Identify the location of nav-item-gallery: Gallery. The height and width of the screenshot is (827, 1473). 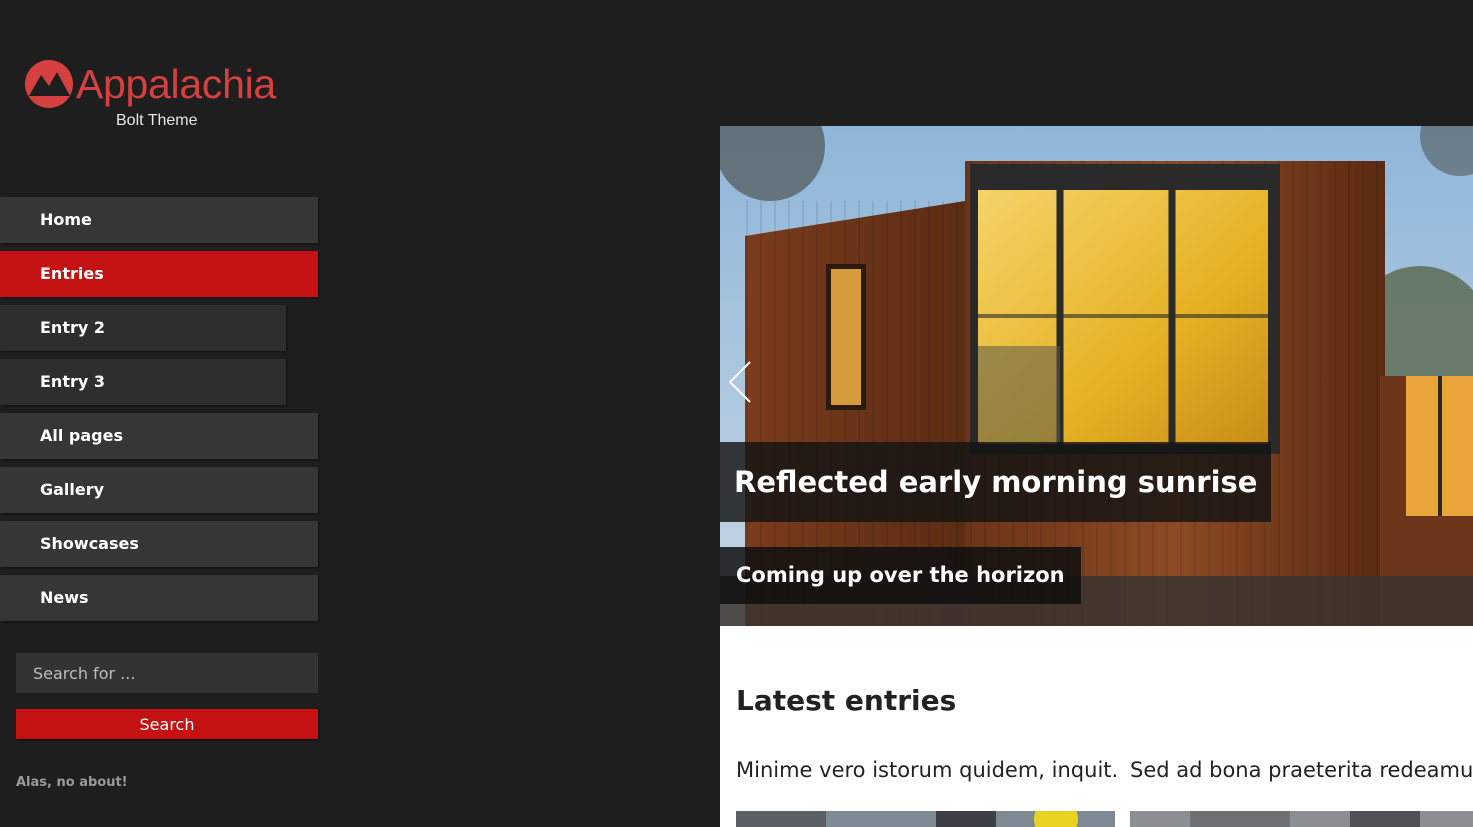
(159, 490).